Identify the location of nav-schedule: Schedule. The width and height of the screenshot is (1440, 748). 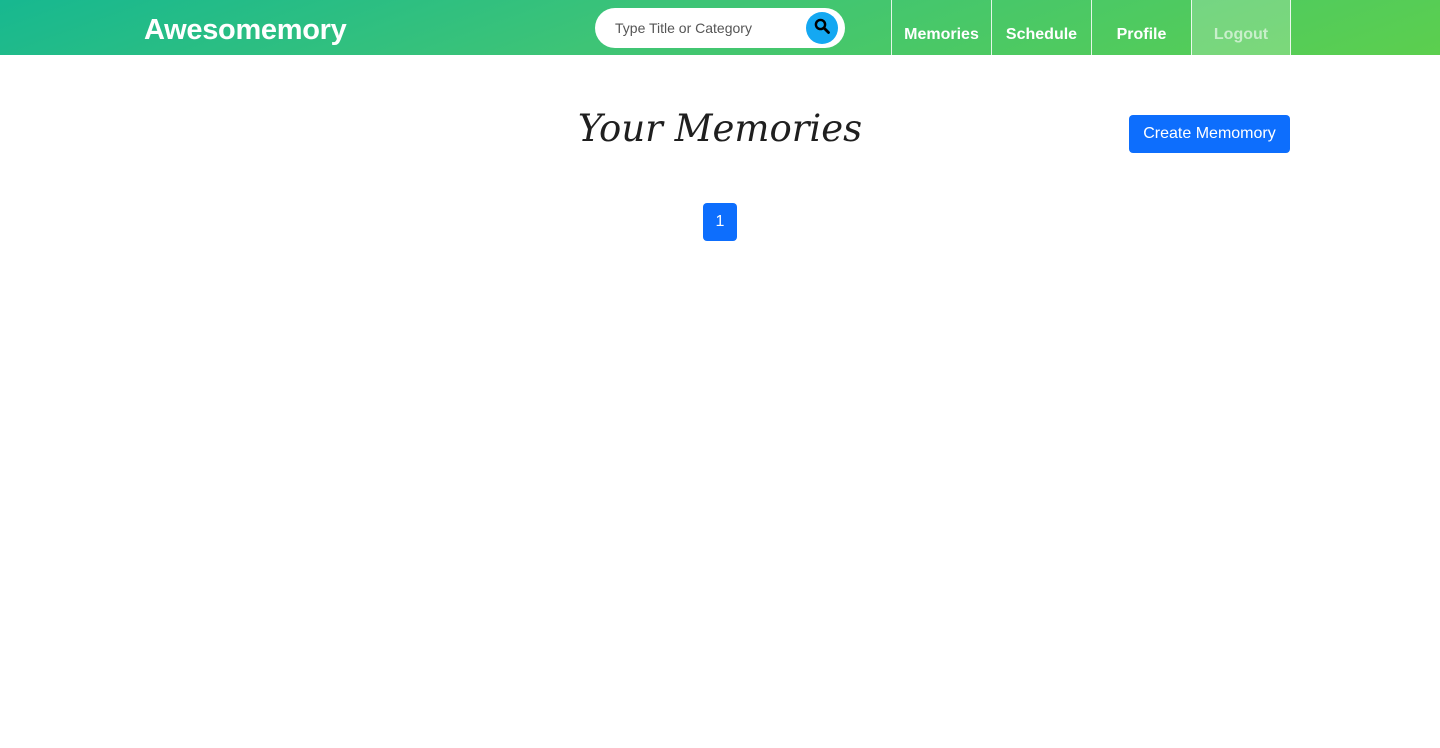
(1041, 27).